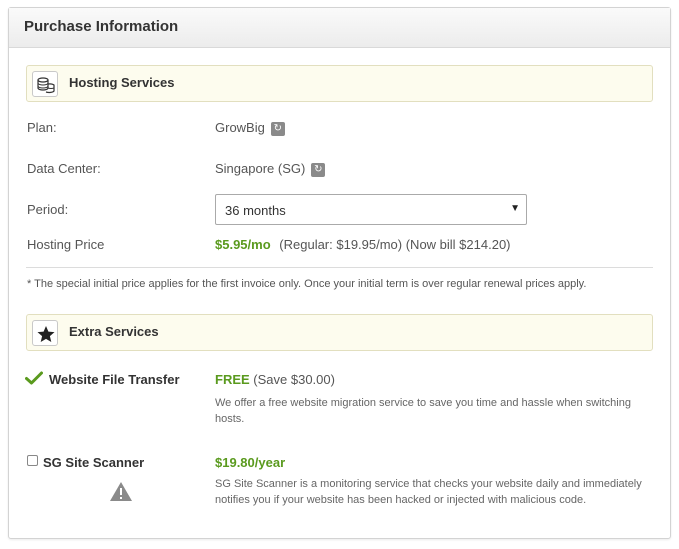  What do you see at coordinates (45, 333) in the screenshot?
I see `star-icon` at bounding box center [45, 333].